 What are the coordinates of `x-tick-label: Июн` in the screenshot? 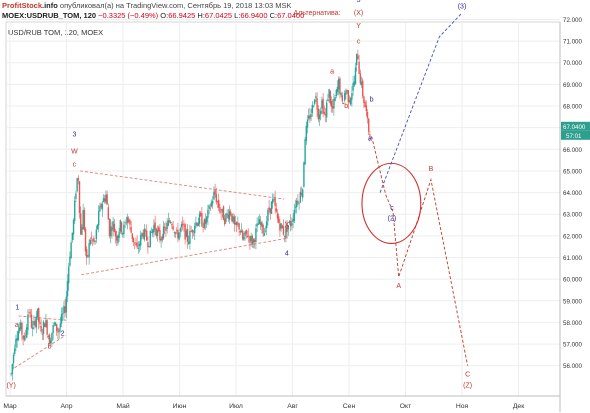 It's located at (180, 406).